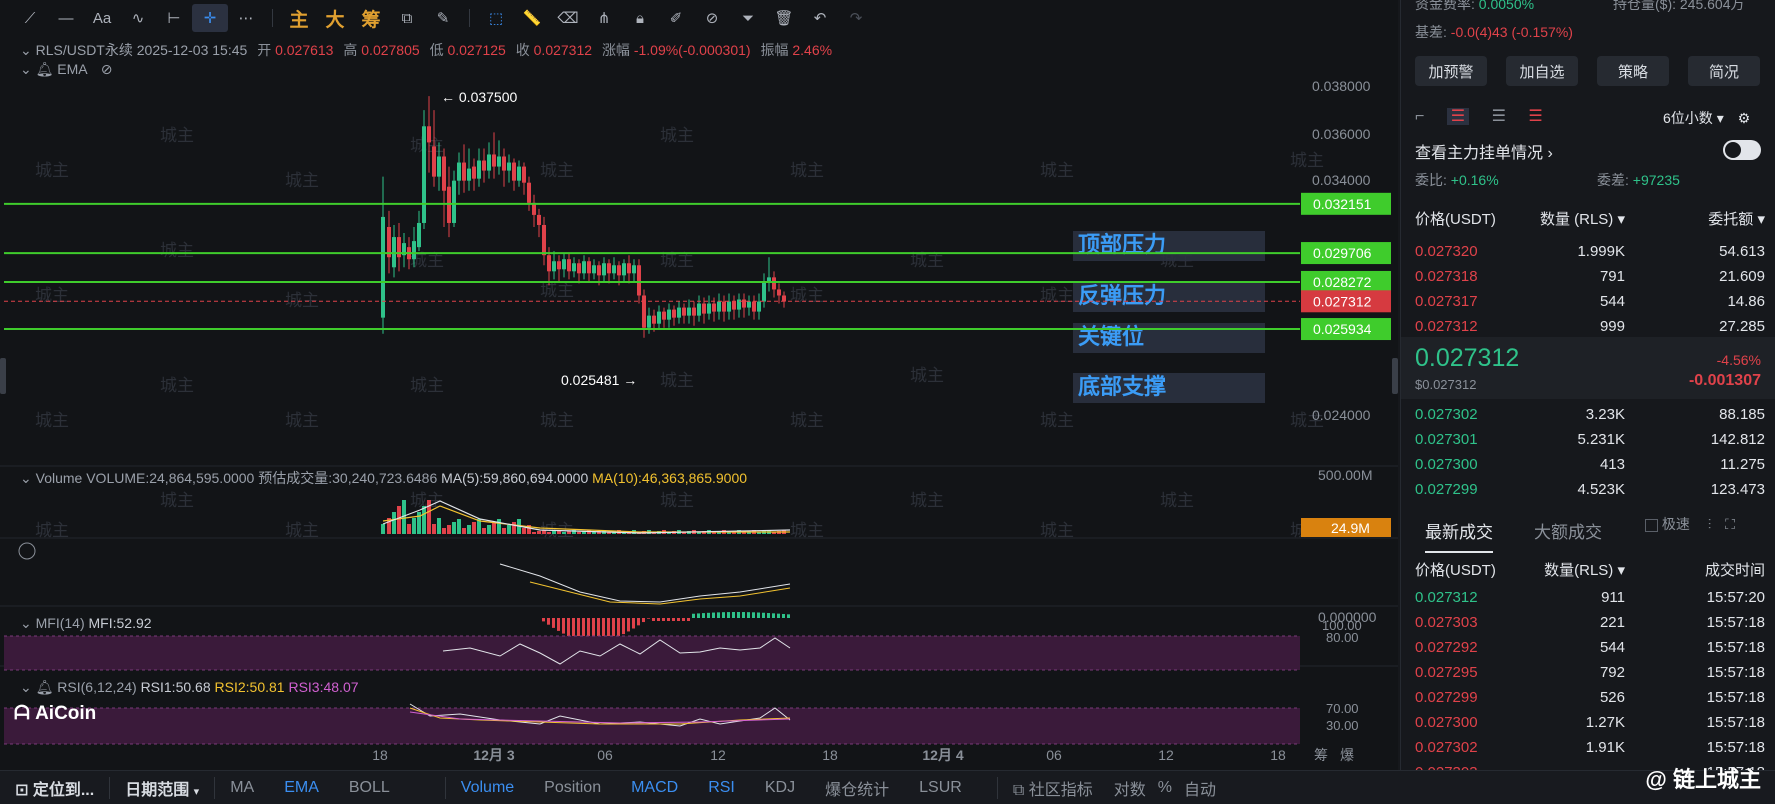 Image resolution: width=1775 pixels, height=804 pixels. Describe the element at coordinates (532, 18) in the screenshot. I see `ruler-icon: 📏` at that location.